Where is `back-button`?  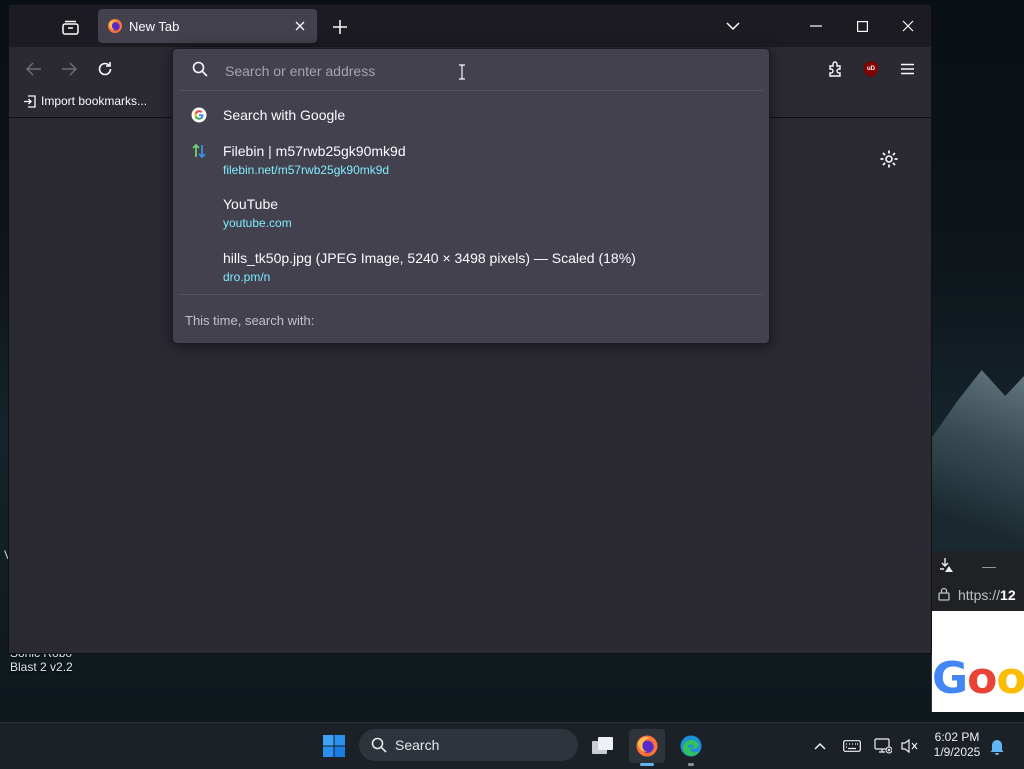
back-button is located at coordinates (34, 69).